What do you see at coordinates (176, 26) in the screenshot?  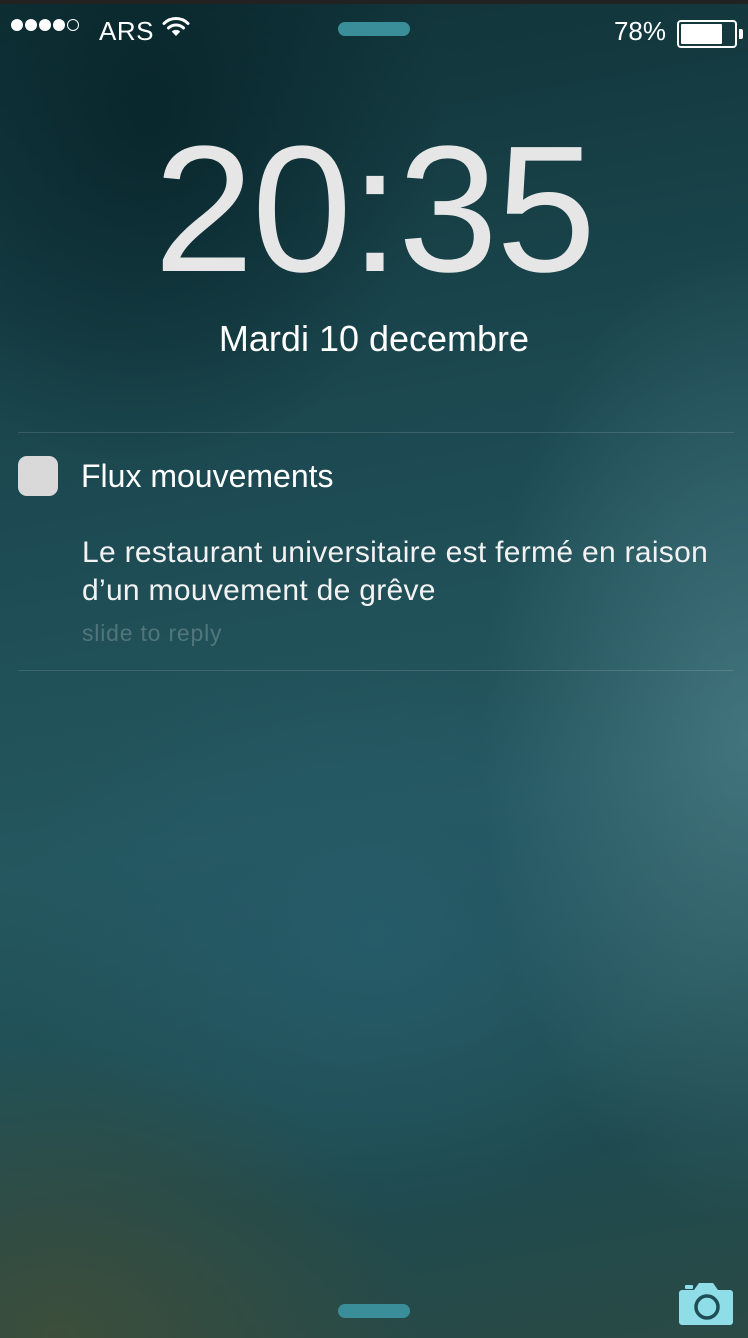 I see `wifi-icon` at bounding box center [176, 26].